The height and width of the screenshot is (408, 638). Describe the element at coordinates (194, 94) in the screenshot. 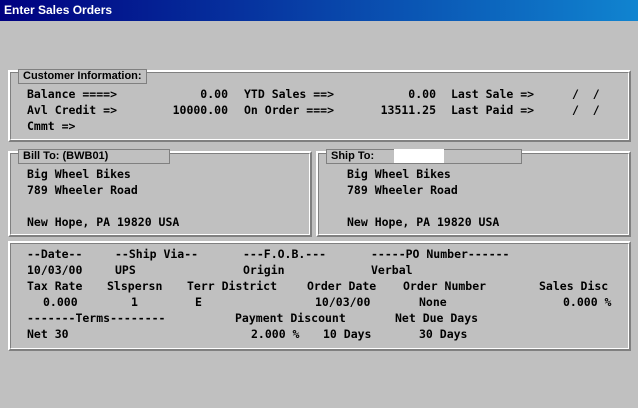

I see `balance-value: 0.00` at that location.